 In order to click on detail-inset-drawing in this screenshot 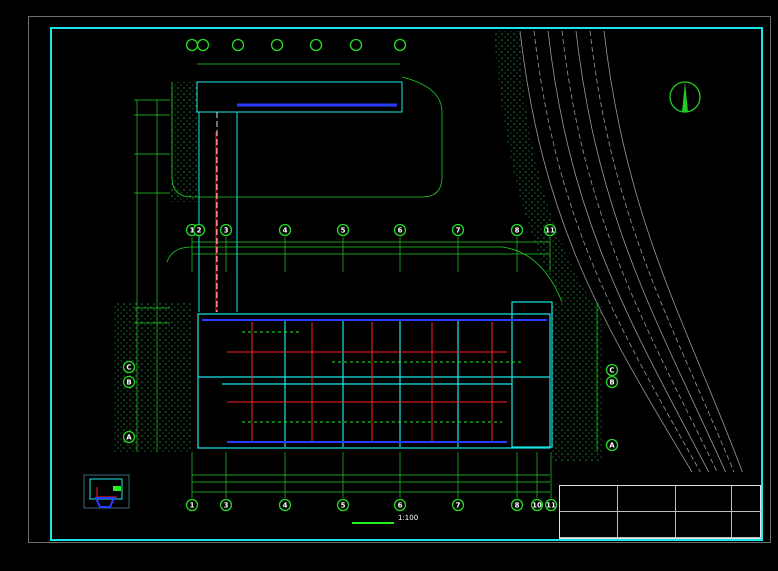, I will do `click(107, 491)`.